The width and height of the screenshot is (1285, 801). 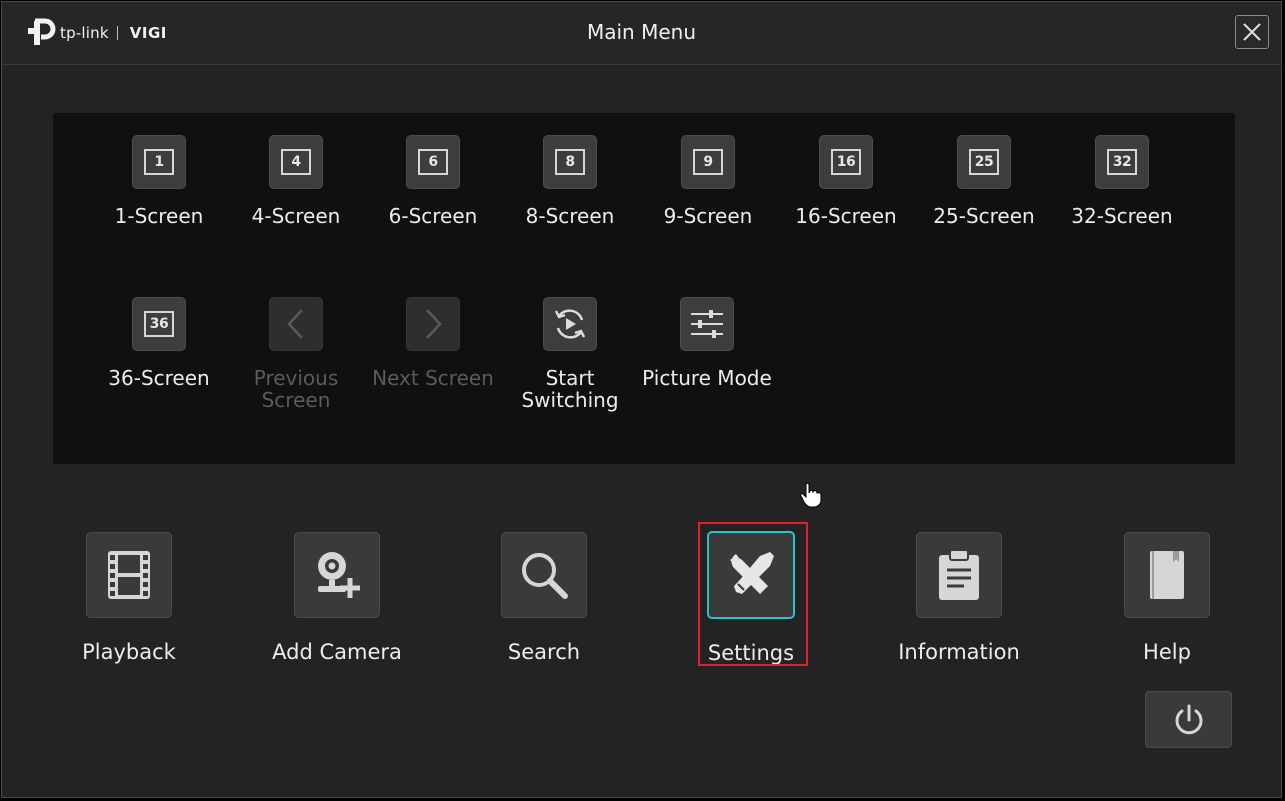 I want to click on information-button, so click(x=959, y=575).